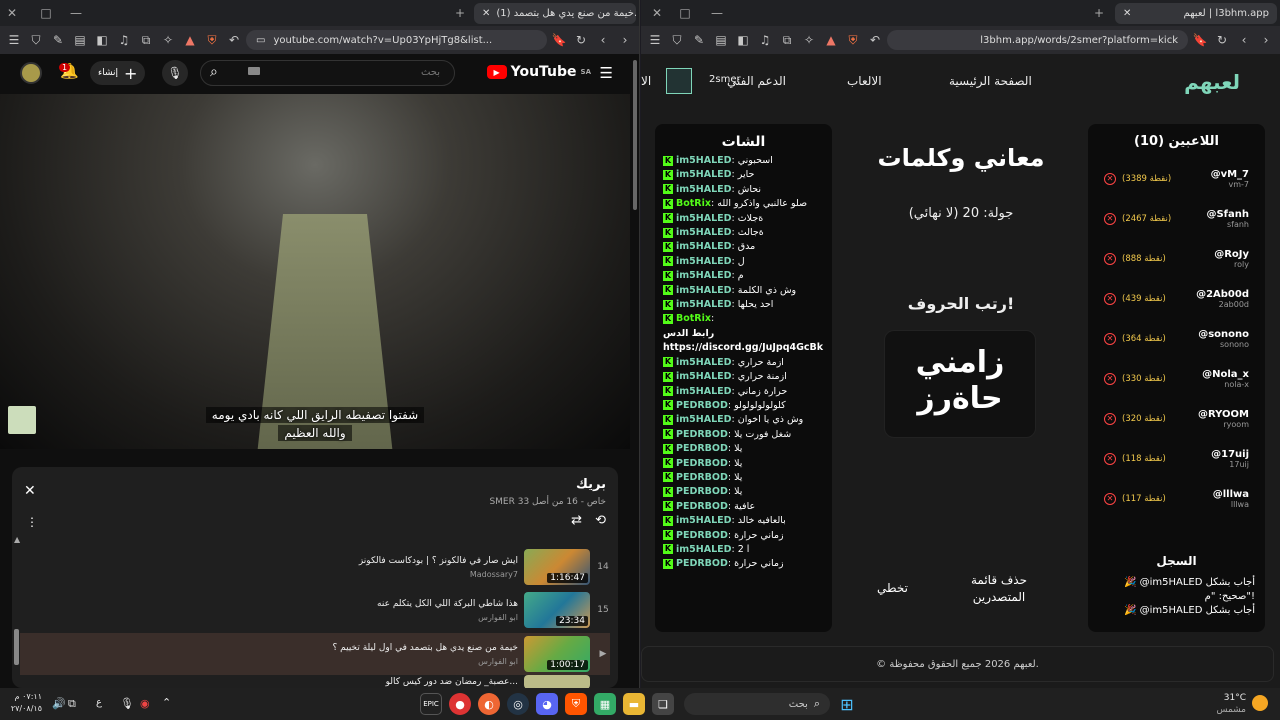  What do you see at coordinates (831, 40) in the screenshot?
I see `triangle-icon: ▲` at bounding box center [831, 40].